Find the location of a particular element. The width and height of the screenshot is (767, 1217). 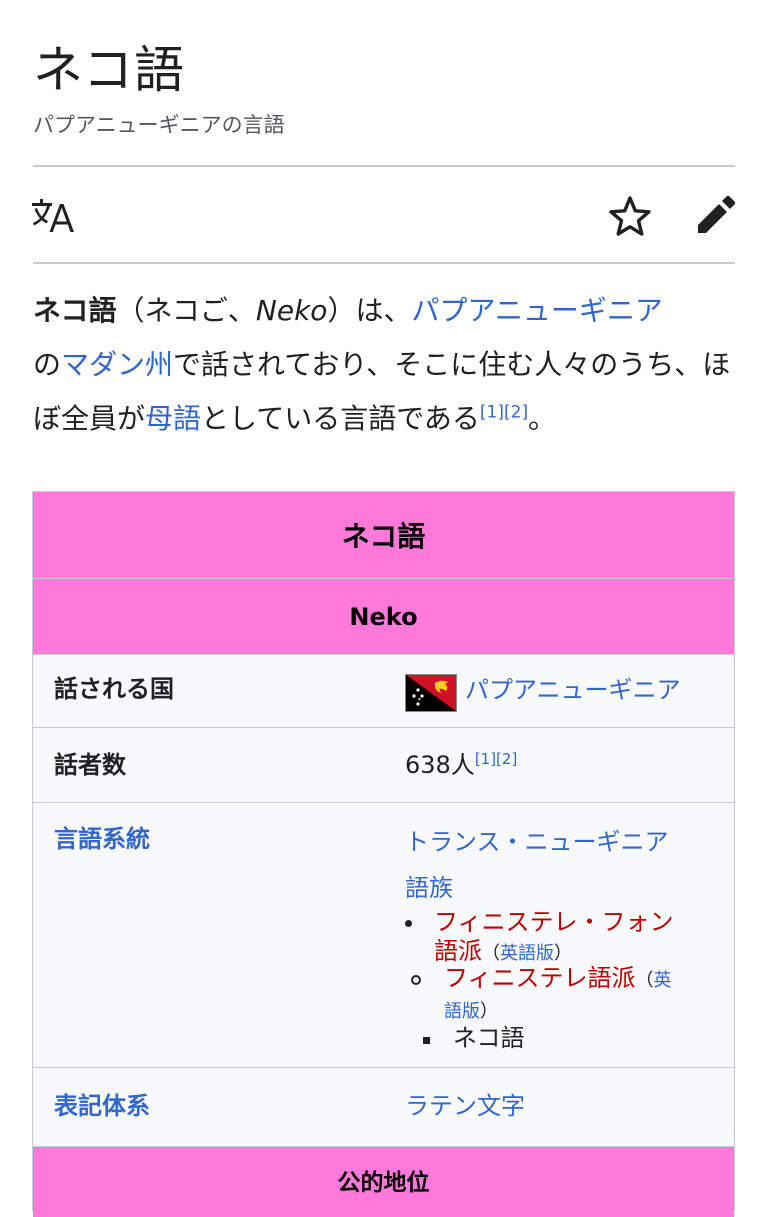

language-family-tree: トランス・ニューギニア 語族 is located at coordinates (555, 865).